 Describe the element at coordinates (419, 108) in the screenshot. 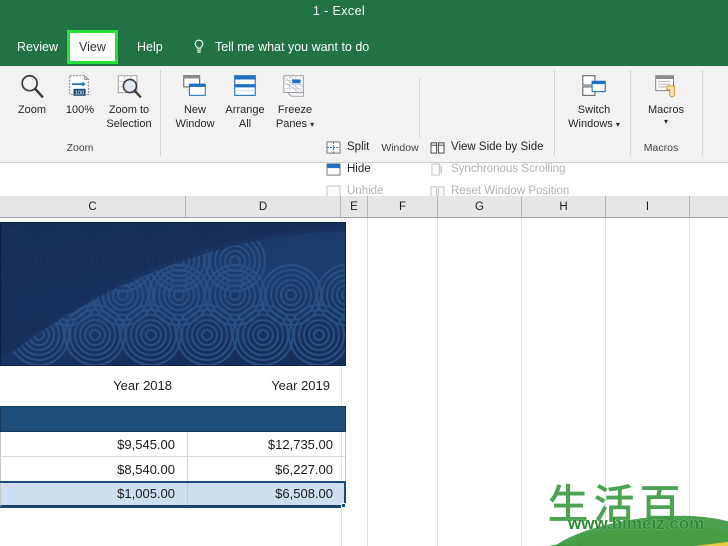

I see `group-separator` at that location.